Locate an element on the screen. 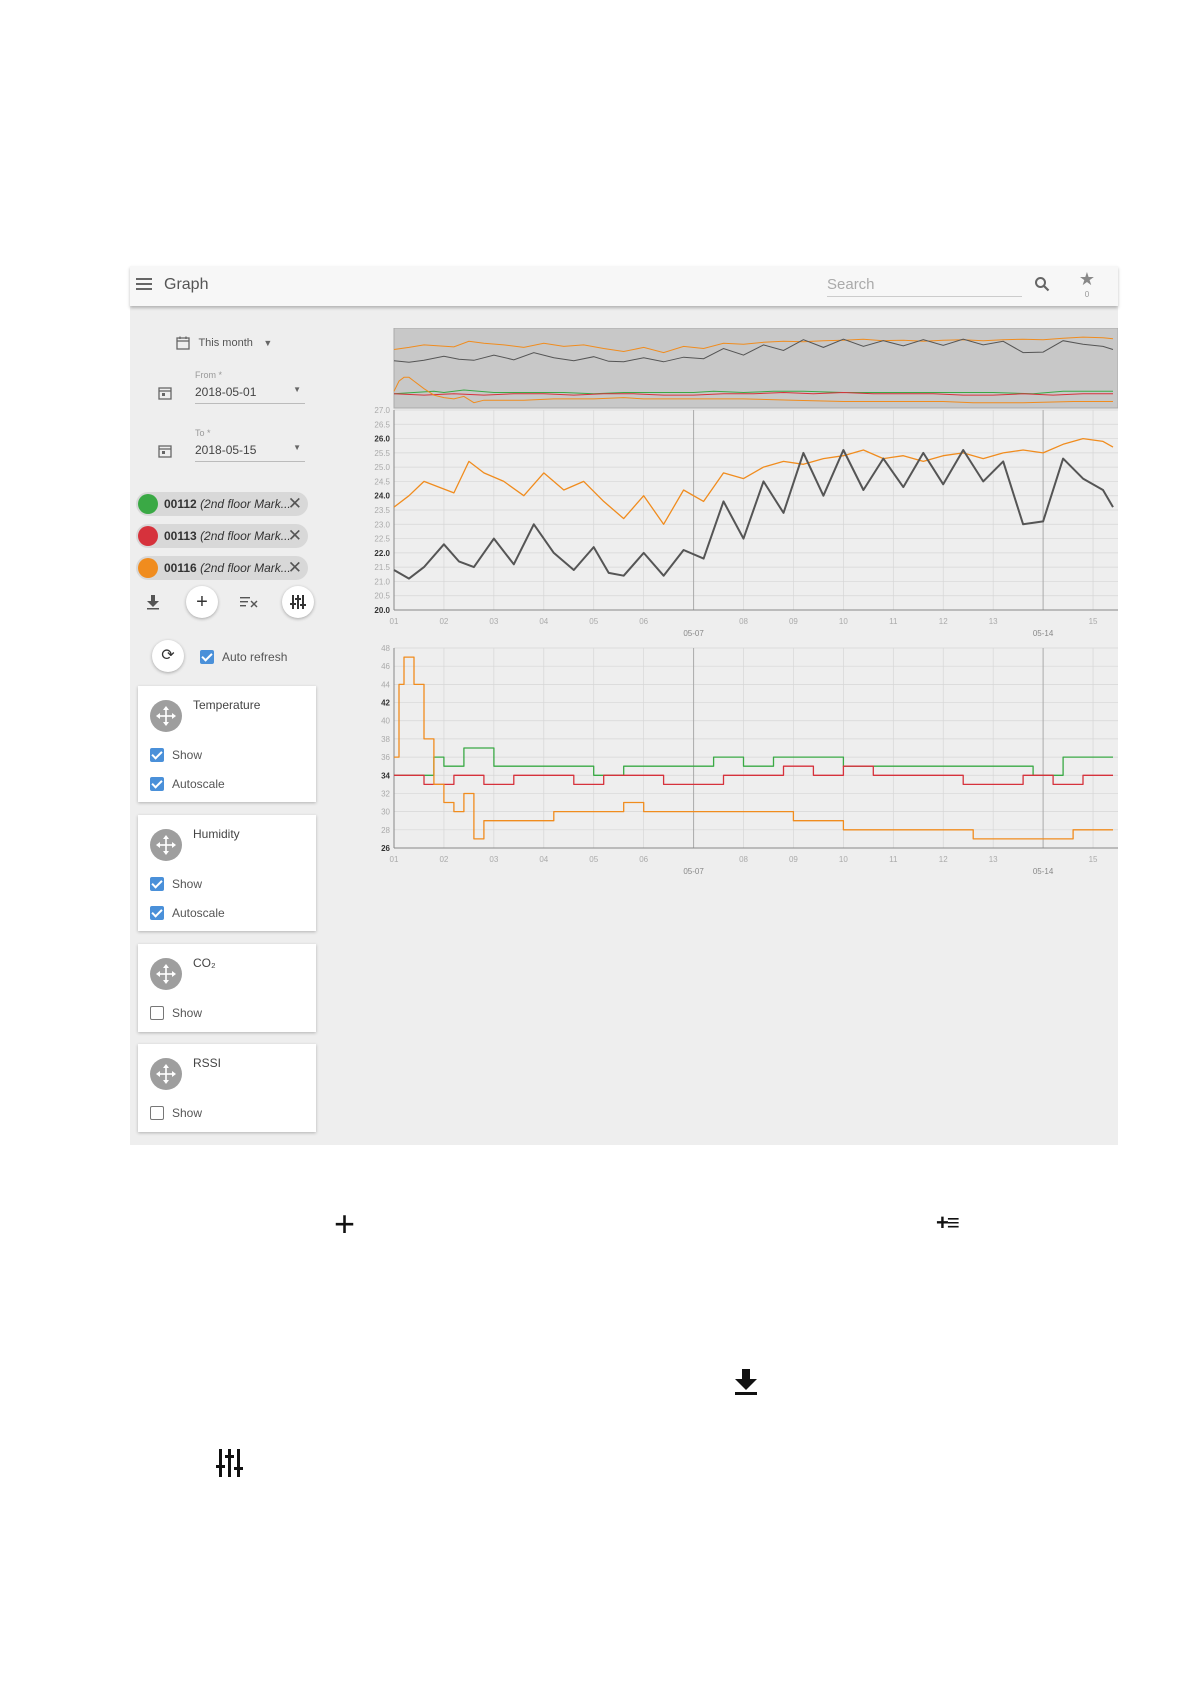 The width and height of the screenshot is (1190, 1684). y-tick-label: 36 is located at coordinates (385, 757).